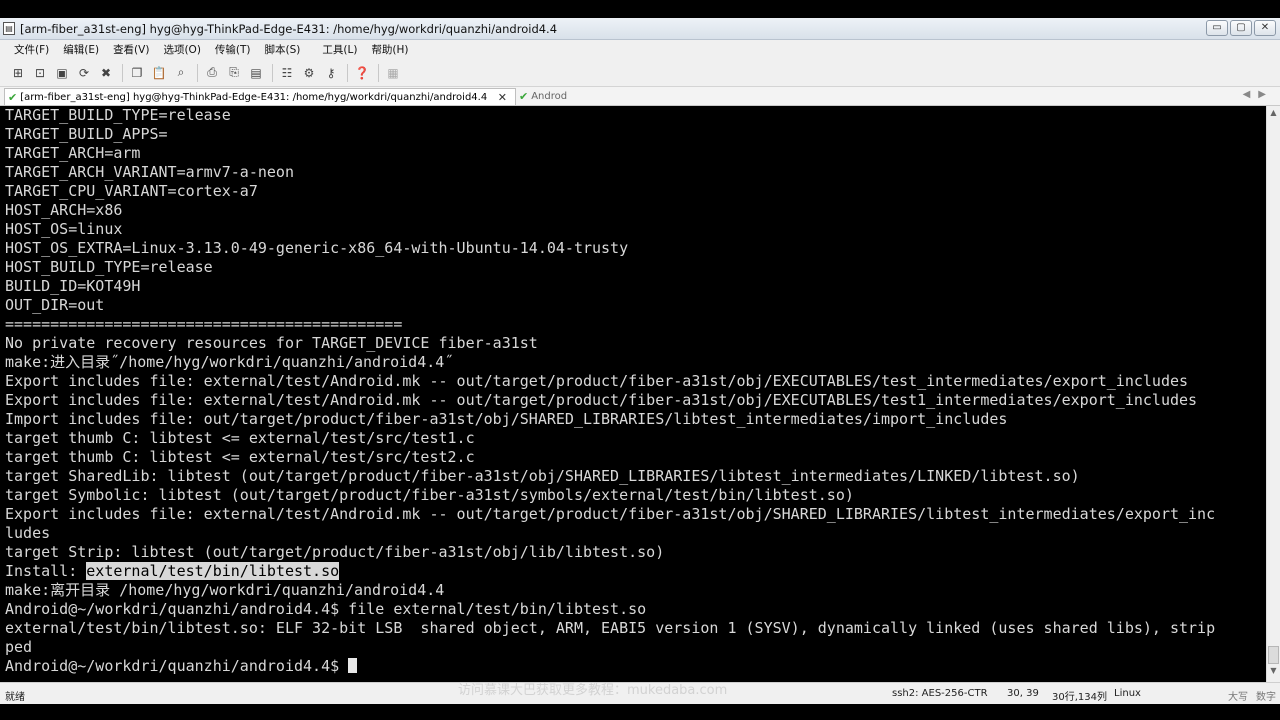 The height and width of the screenshot is (720, 1280). I want to click on close-button: ✕, so click(1265, 28).